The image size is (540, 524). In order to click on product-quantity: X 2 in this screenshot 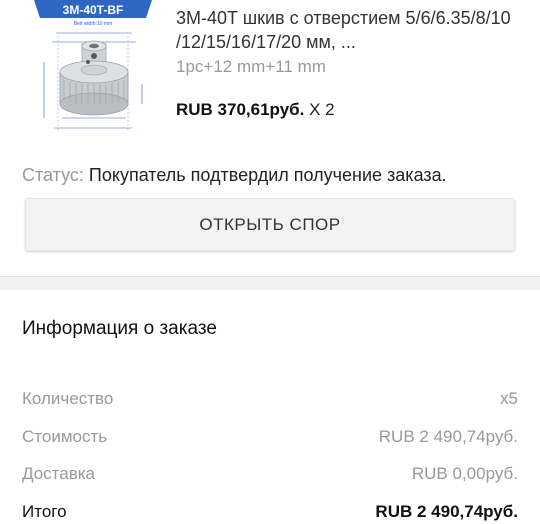, I will do `click(322, 109)`.